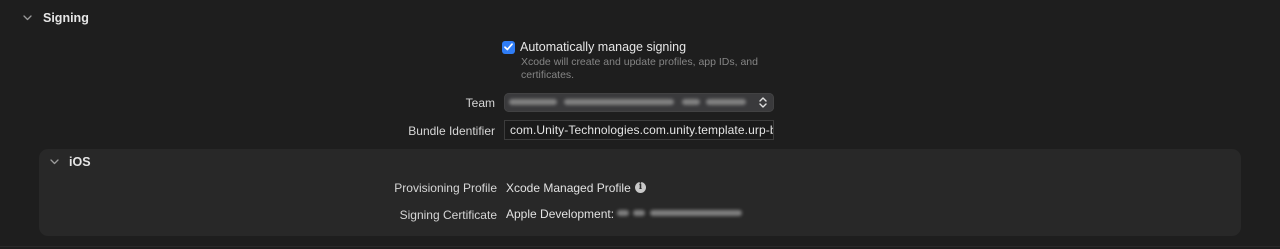  What do you see at coordinates (448, 215) in the screenshot?
I see `signing-certificate-label: Signing Certificate` at bounding box center [448, 215].